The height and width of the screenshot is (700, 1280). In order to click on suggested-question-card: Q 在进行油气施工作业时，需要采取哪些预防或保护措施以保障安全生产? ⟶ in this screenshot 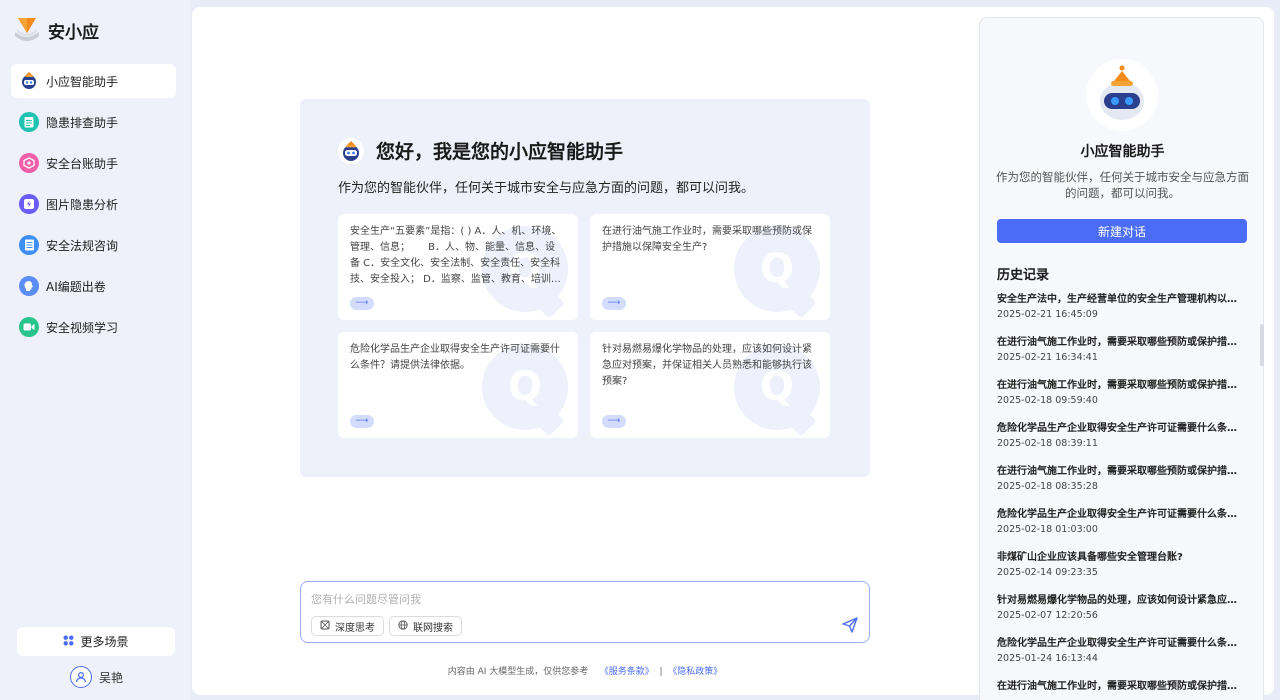, I will do `click(710, 267)`.